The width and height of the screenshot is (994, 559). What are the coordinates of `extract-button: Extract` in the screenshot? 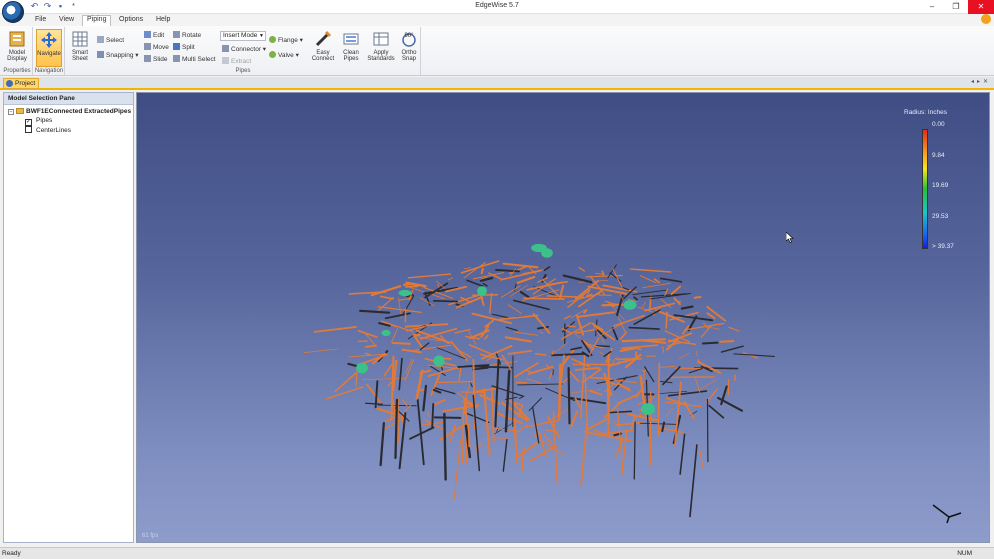 It's located at (236, 61).